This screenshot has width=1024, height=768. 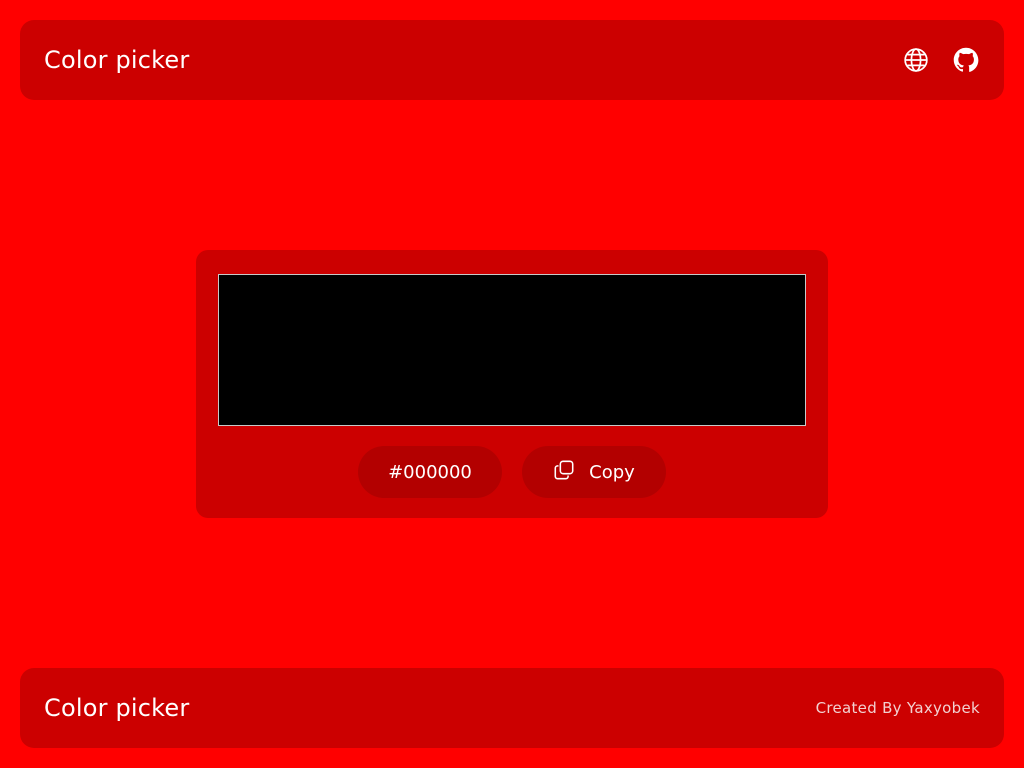 I want to click on footer-title: Color picker, so click(x=117, y=708).